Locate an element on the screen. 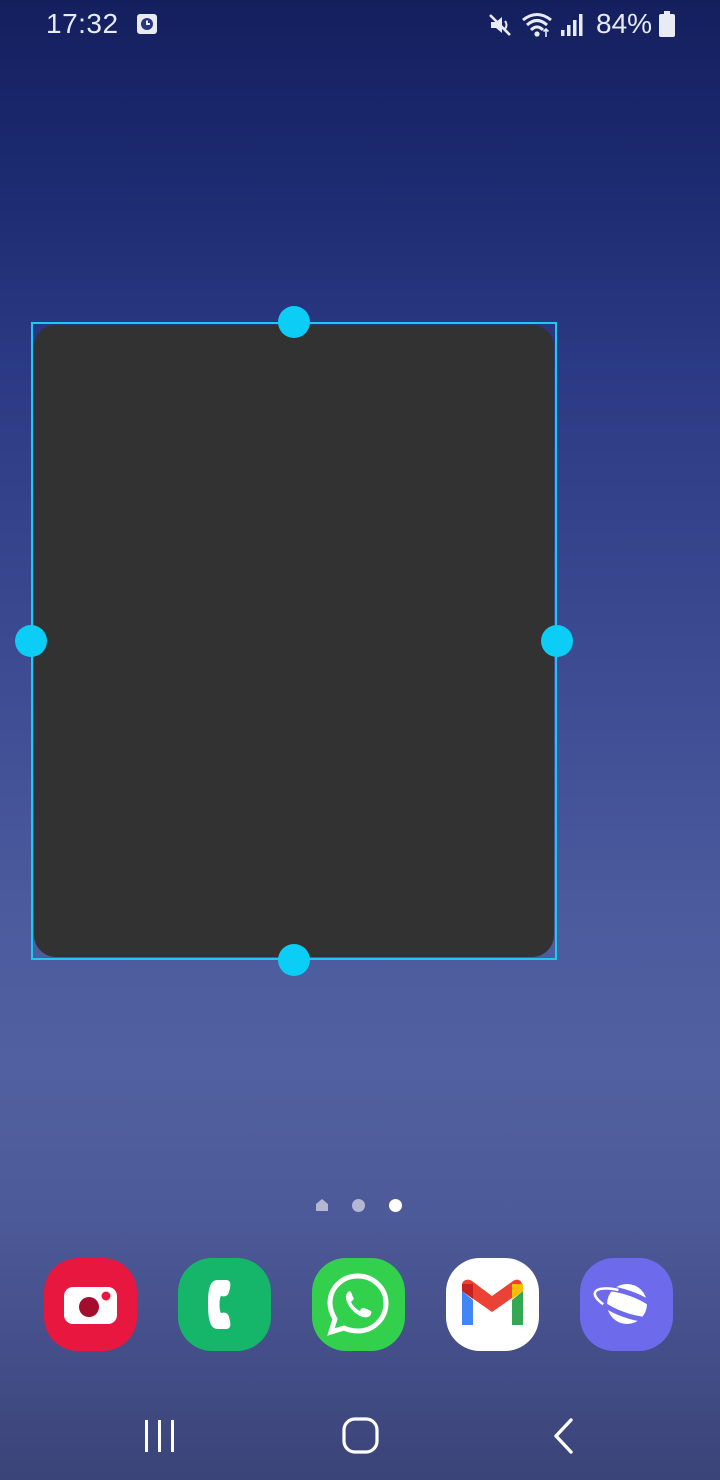 The width and height of the screenshot is (720, 1480). phone-app is located at coordinates (224, 1304).